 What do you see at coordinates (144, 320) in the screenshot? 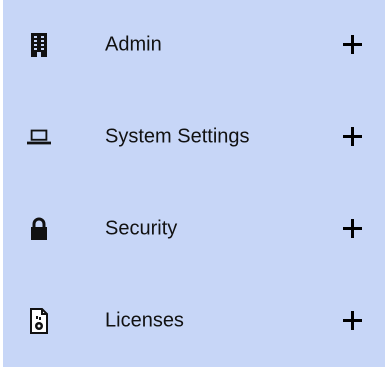
I see `menu-item-label: Licenses` at bounding box center [144, 320].